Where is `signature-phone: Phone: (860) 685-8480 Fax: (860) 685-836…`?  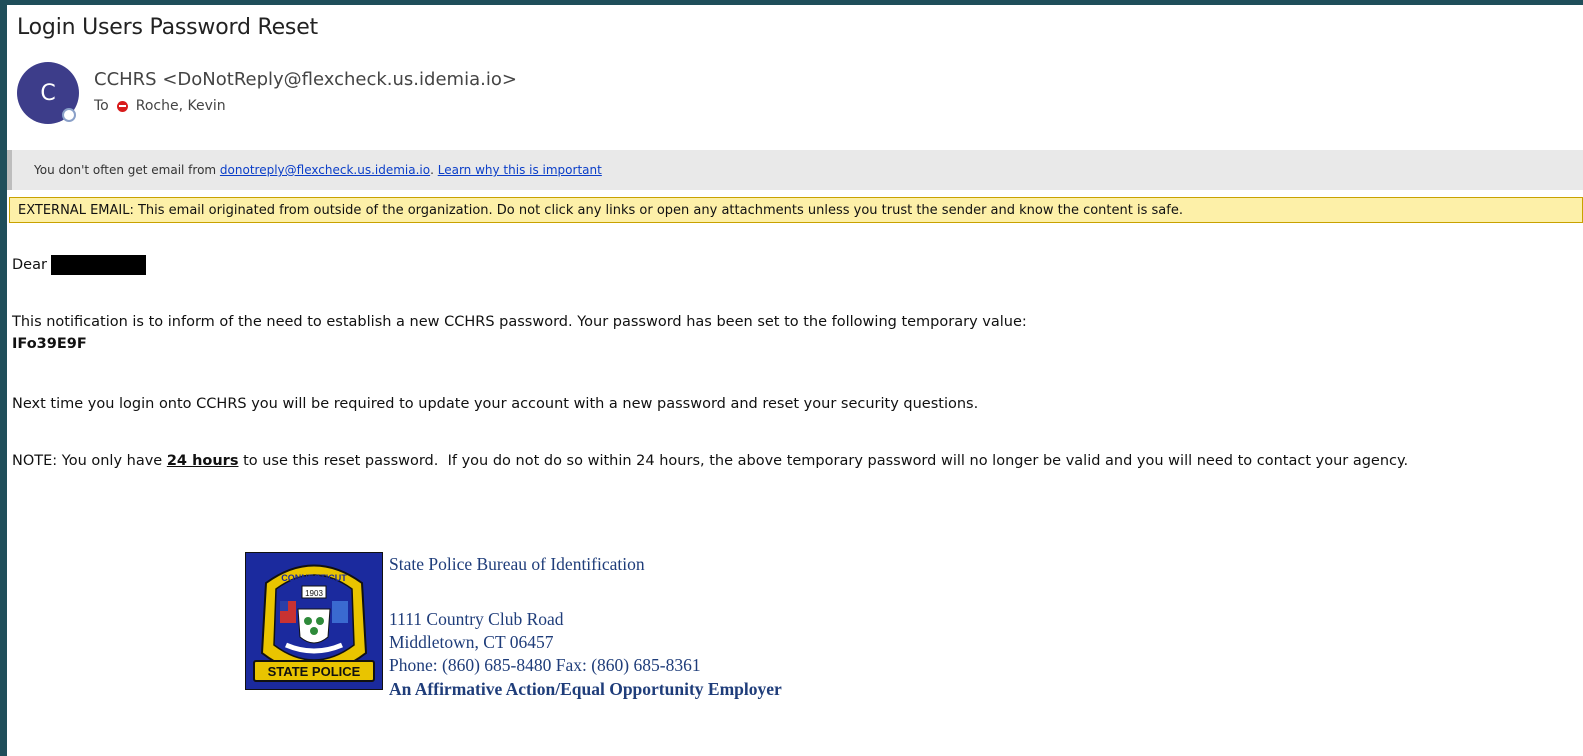 signature-phone: Phone: (860) 685-8480 Fax: (860) 685-836… is located at coordinates (545, 665).